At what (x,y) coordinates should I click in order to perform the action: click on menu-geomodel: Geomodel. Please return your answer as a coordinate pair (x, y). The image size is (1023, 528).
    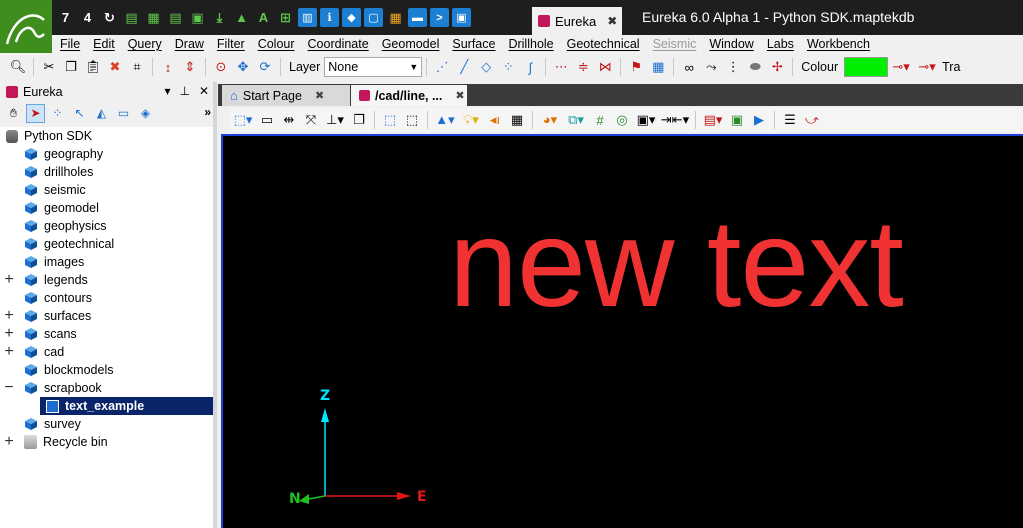
    Looking at the image, I should click on (409, 44).